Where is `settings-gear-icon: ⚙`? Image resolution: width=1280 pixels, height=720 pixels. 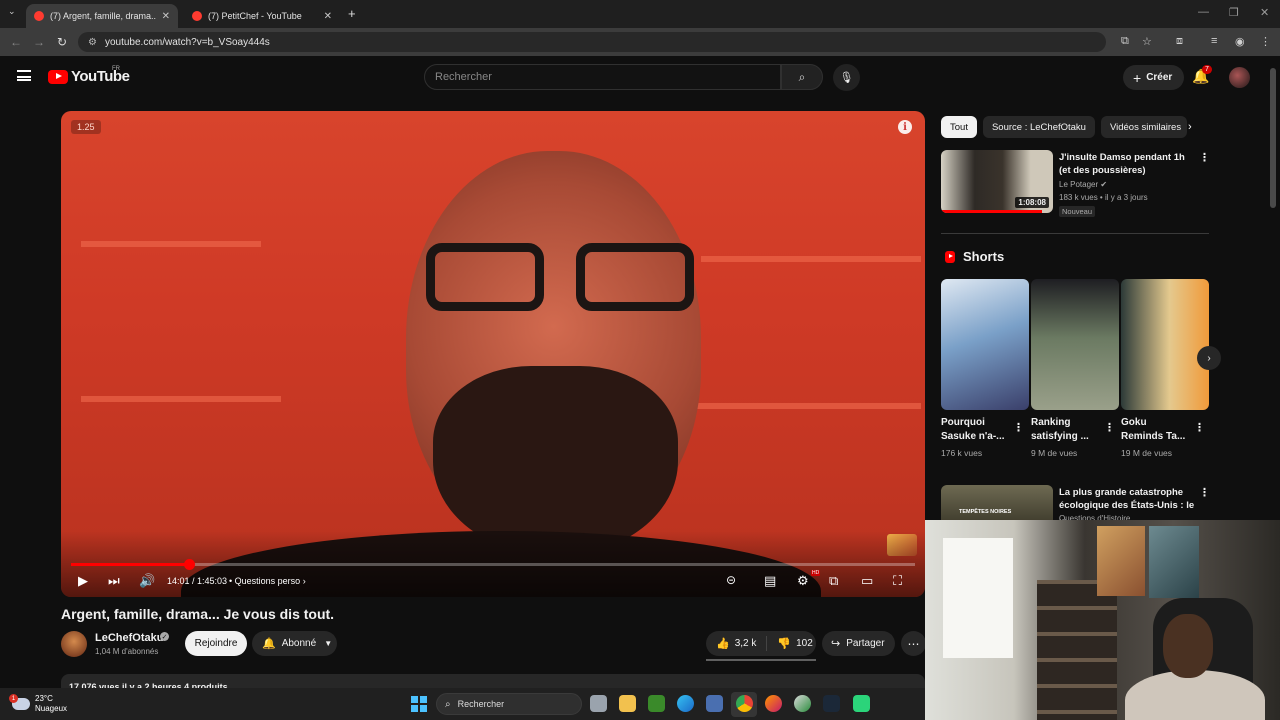
settings-gear-icon: ⚙ is located at coordinates (803, 581).